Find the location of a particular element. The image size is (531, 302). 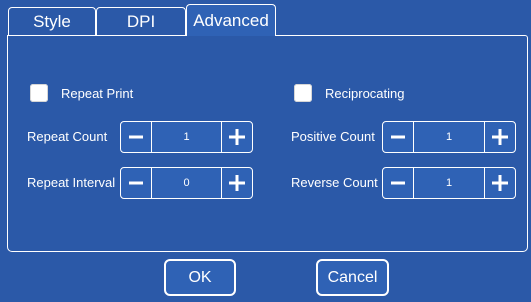

repeat-interval-decrement-button is located at coordinates (136, 183).